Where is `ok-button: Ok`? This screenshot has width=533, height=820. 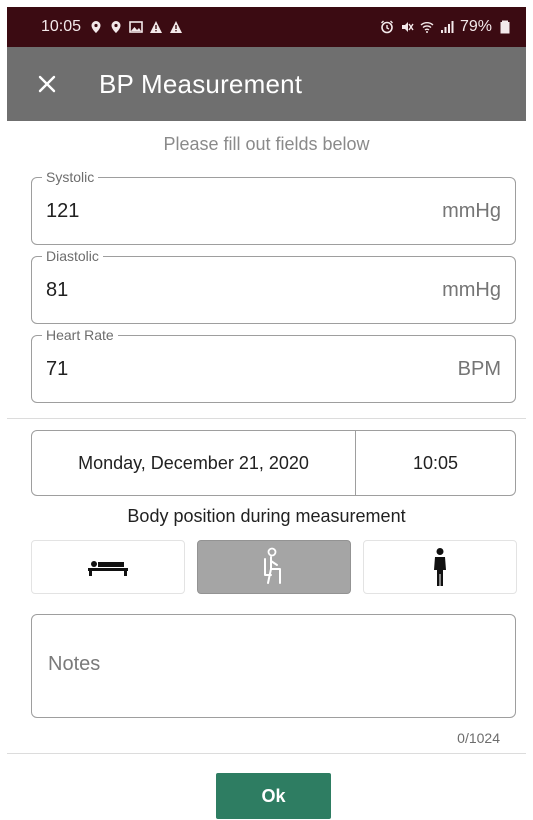 ok-button: Ok is located at coordinates (273, 796).